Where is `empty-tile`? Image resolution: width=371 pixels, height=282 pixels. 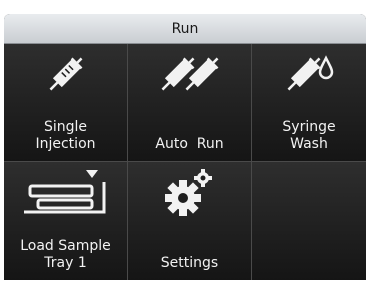 empty-tile is located at coordinates (309, 221).